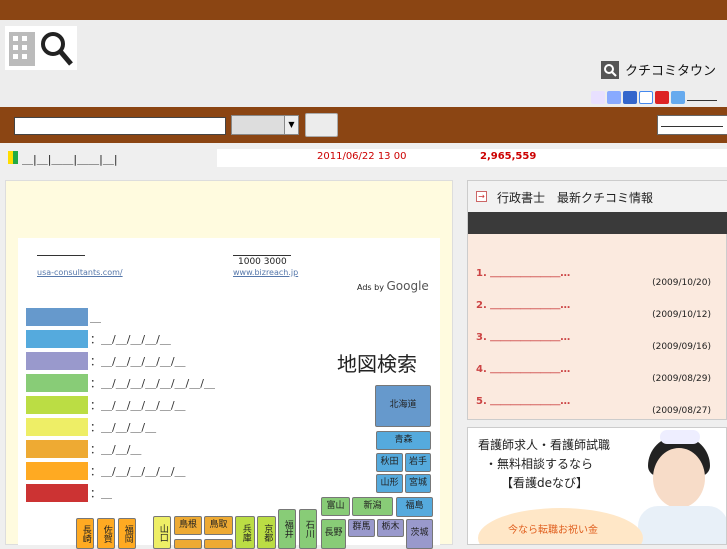  Describe the element at coordinates (403, 440) in the screenshot. I see `pref-aomori: 青森` at that location.